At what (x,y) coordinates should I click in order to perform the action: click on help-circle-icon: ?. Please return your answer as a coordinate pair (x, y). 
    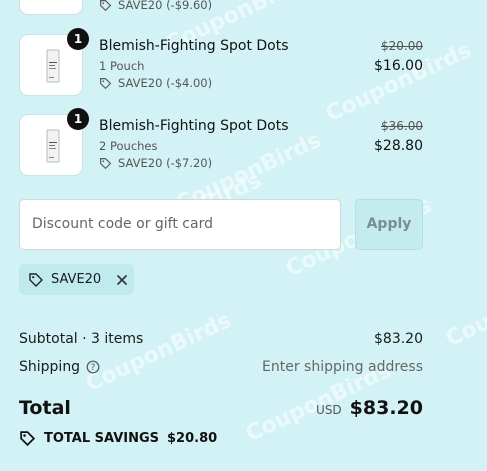
    Looking at the image, I should click on (93, 367).